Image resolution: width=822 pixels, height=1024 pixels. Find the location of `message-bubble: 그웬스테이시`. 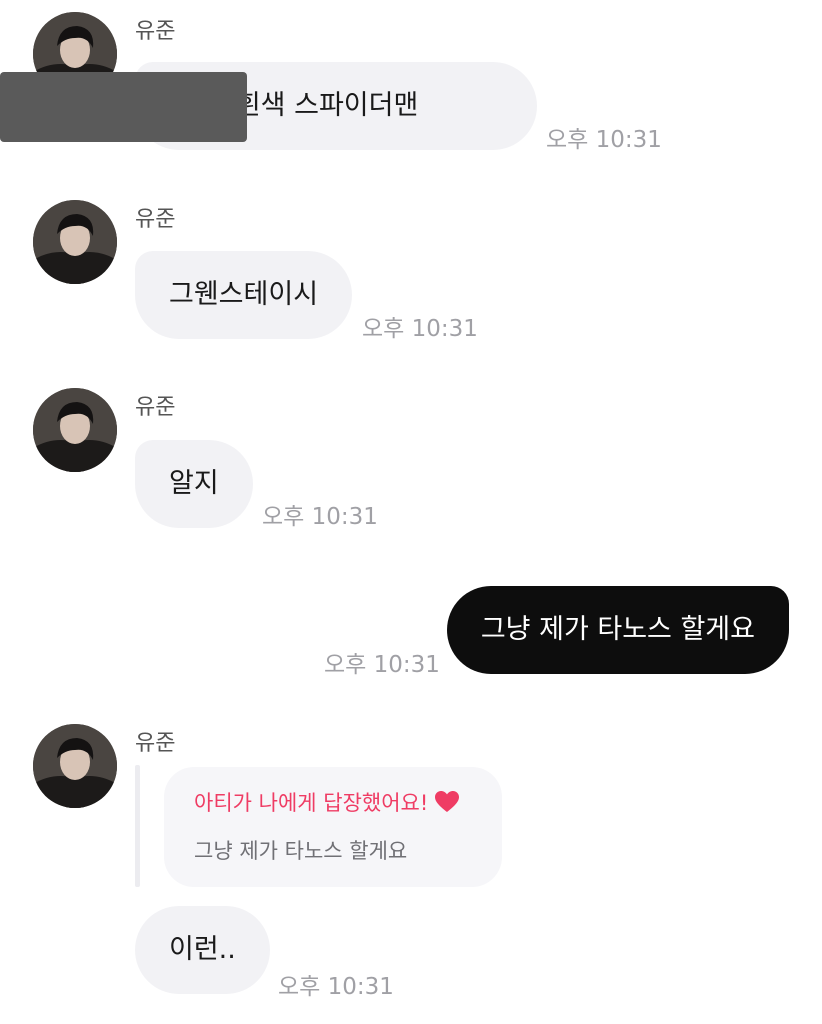

message-bubble: 그웬스테이시 is located at coordinates (244, 295).